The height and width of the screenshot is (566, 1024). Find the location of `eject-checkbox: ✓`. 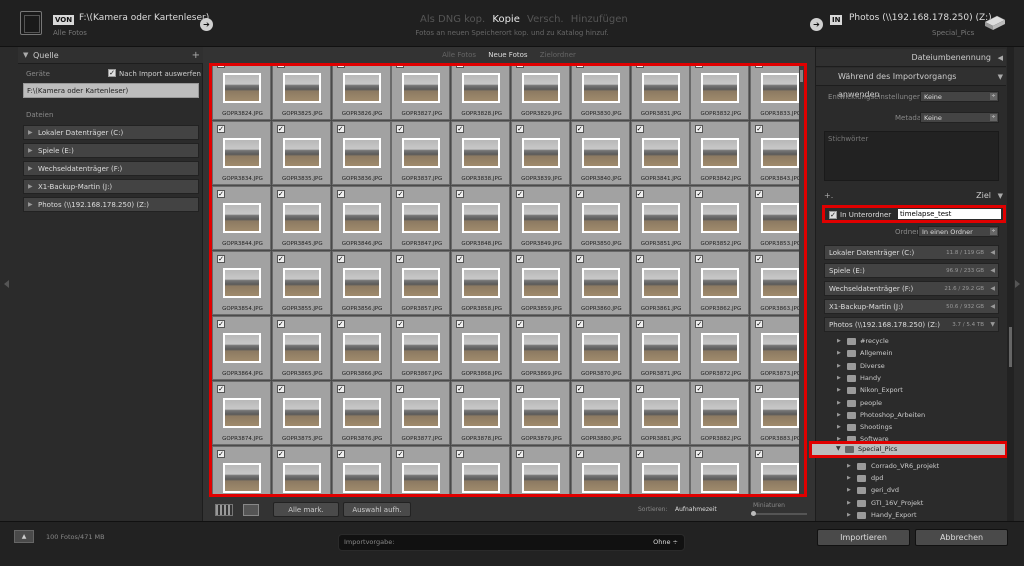

eject-checkbox: ✓ is located at coordinates (112, 73).